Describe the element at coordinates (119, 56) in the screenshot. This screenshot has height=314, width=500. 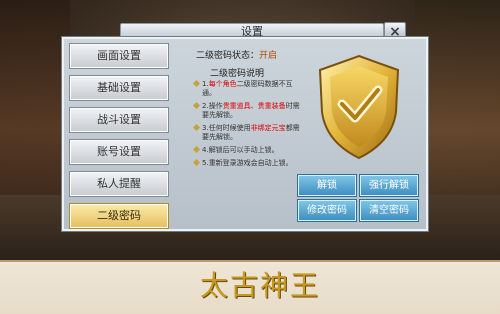
I see `sidebar-item-display: 画面设置` at that location.